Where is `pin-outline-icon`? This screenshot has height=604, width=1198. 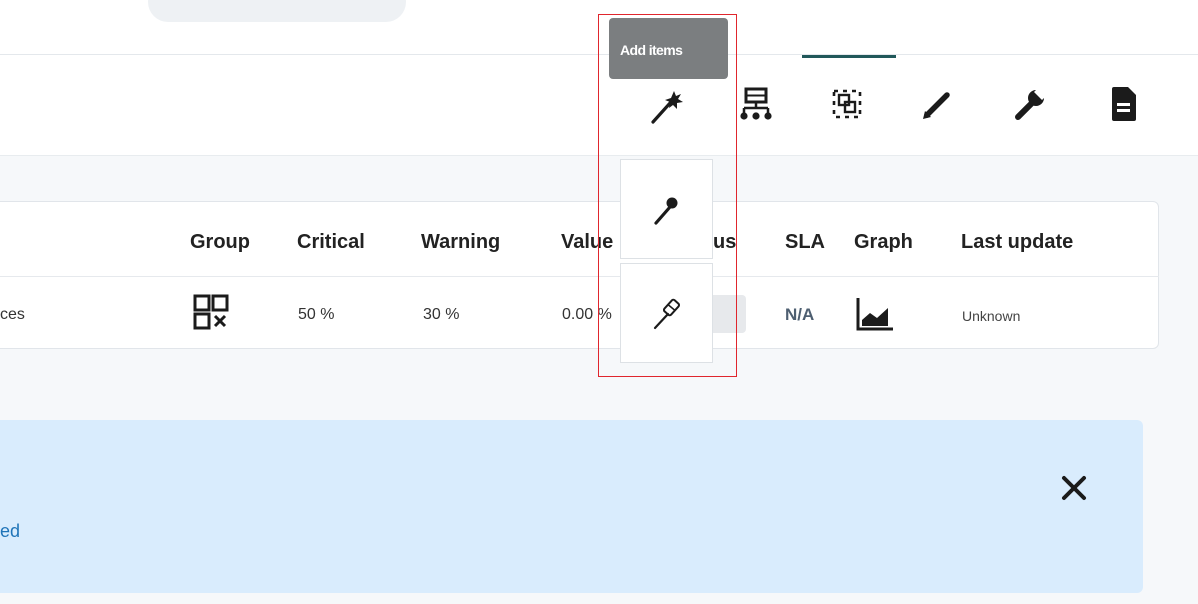 pin-outline-icon is located at coordinates (666, 314).